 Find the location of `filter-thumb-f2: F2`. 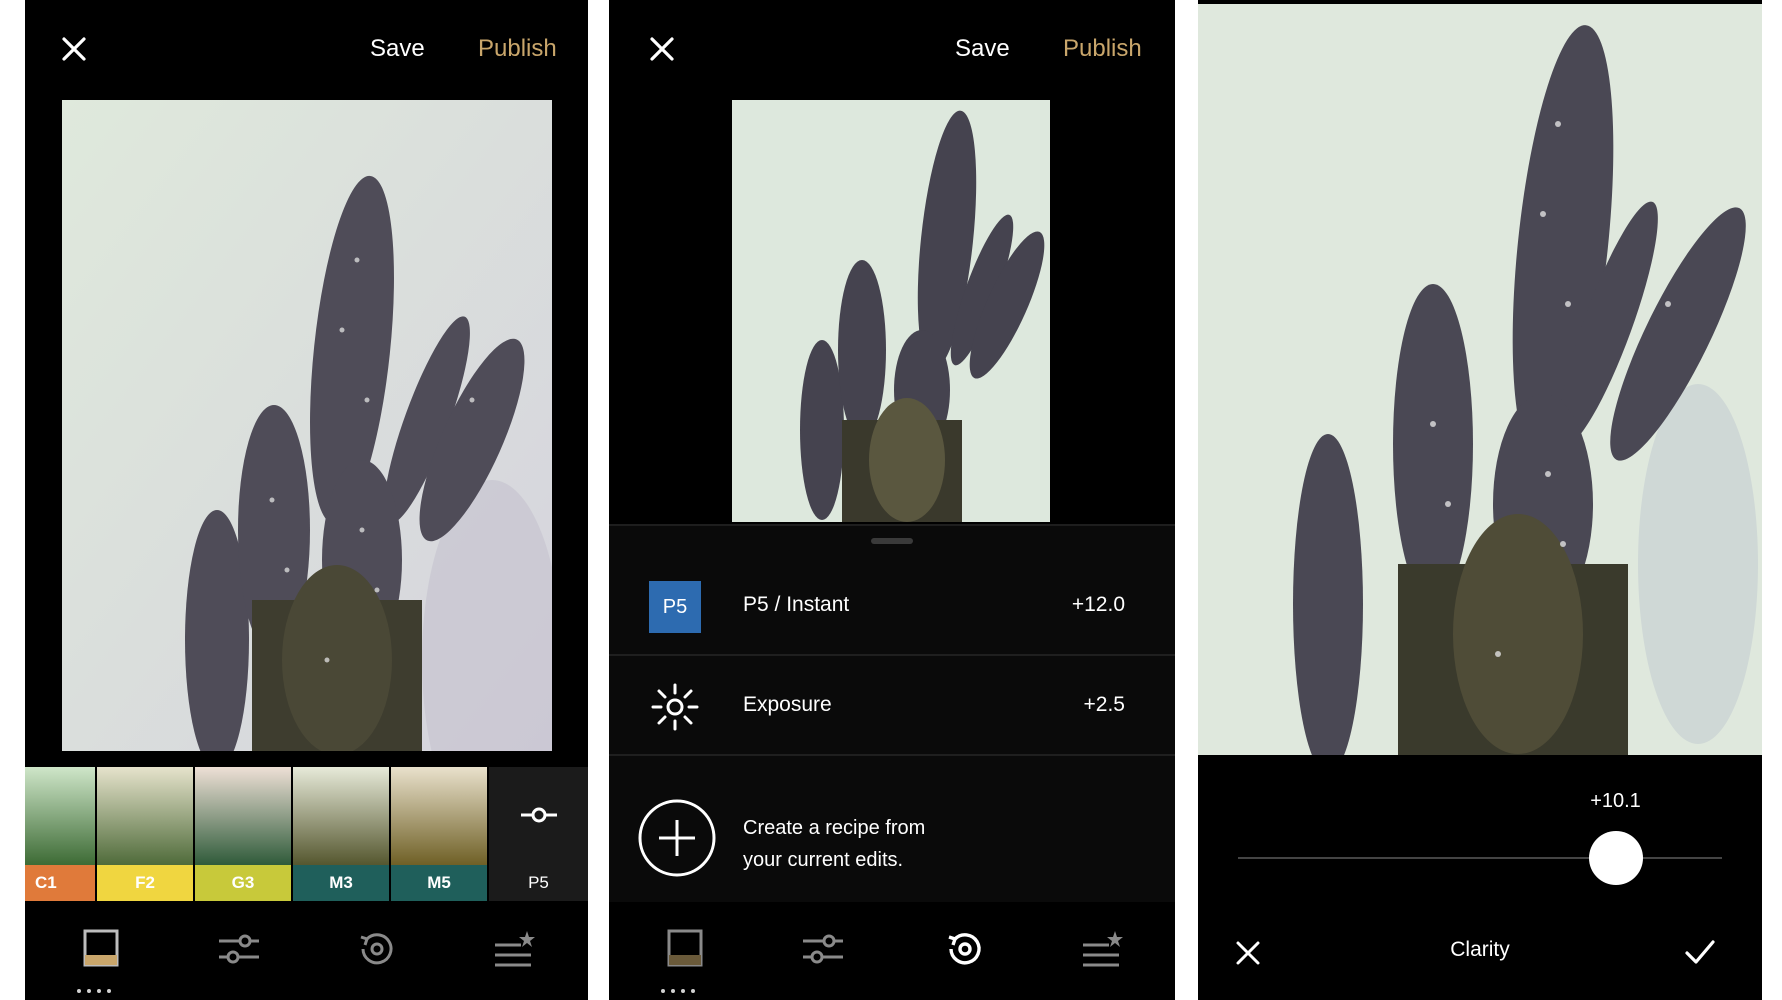

filter-thumb-f2: F2 is located at coordinates (146, 834).